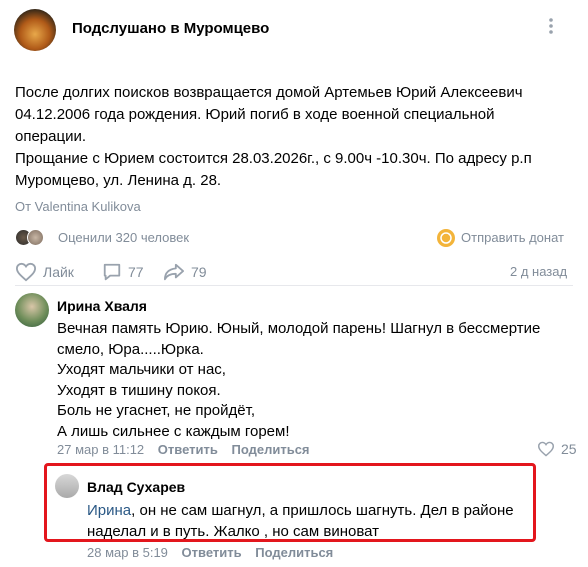 The height and width of the screenshot is (567, 588). I want to click on group-name: Подслушано в Муромцево, so click(170, 28).